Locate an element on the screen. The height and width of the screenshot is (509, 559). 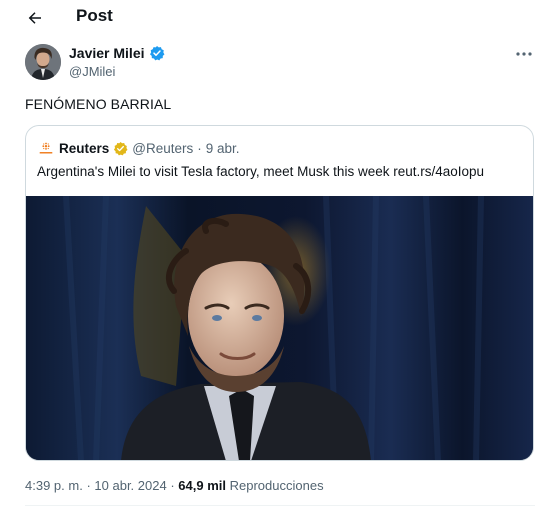
top-bar: Post is located at coordinates (279, 18).